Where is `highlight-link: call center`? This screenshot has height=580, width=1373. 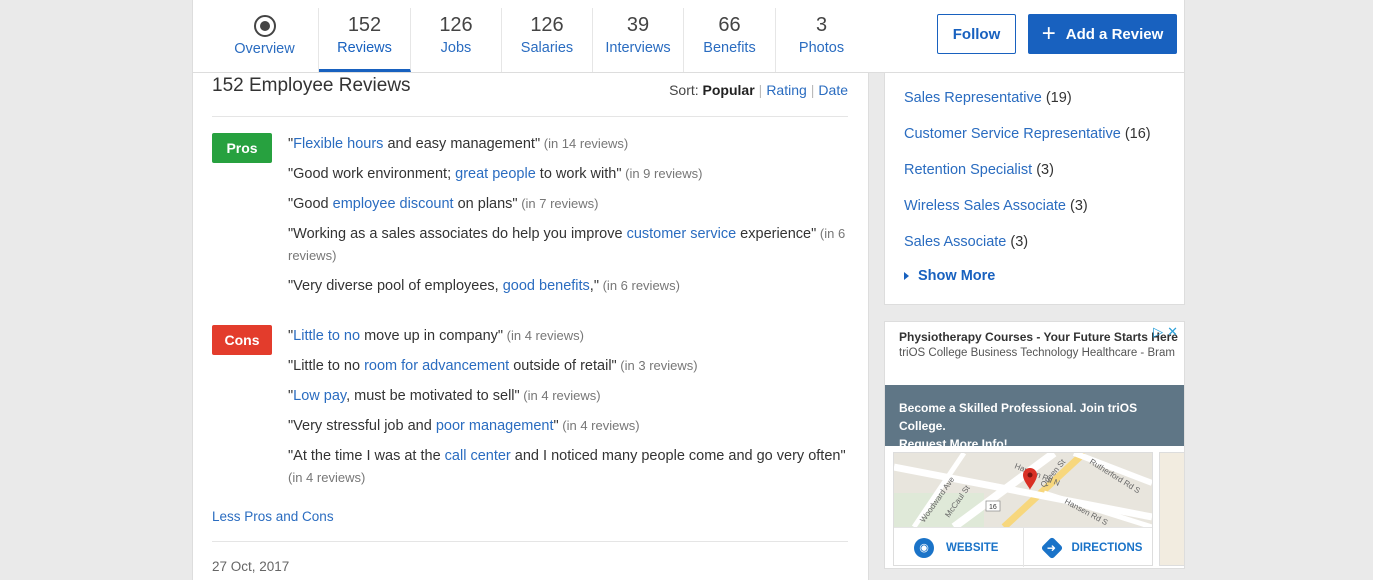
highlight-link: call center is located at coordinates (478, 456).